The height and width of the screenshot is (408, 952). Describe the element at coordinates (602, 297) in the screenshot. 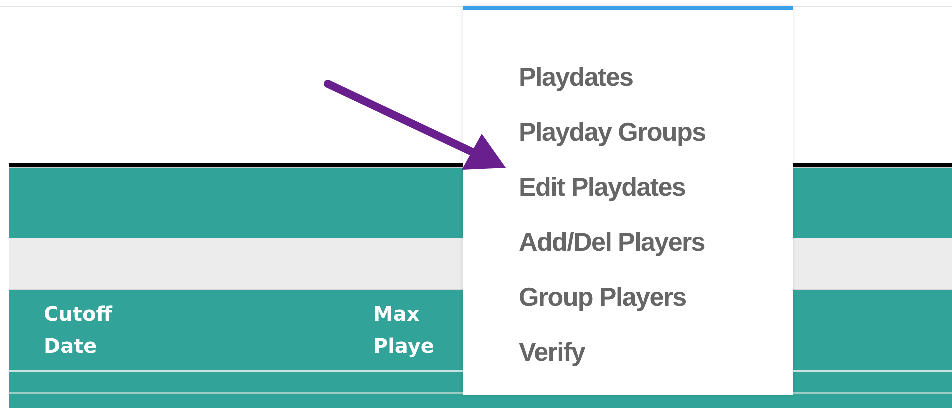

I see `menu-item: Group Players` at that location.